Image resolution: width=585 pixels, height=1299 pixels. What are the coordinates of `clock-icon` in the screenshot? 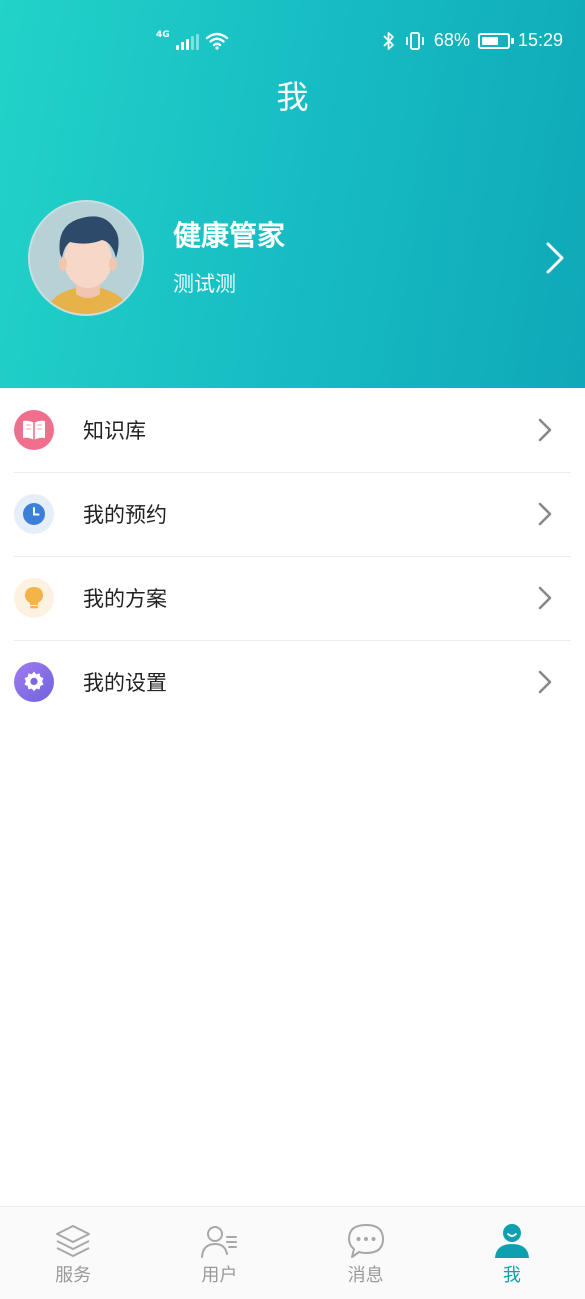 It's located at (34, 514).